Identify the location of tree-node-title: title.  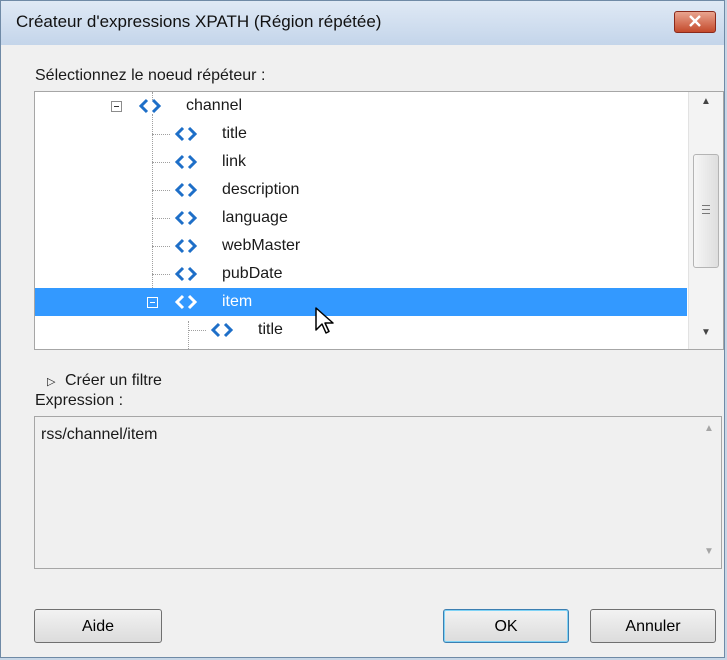
(361, 134).